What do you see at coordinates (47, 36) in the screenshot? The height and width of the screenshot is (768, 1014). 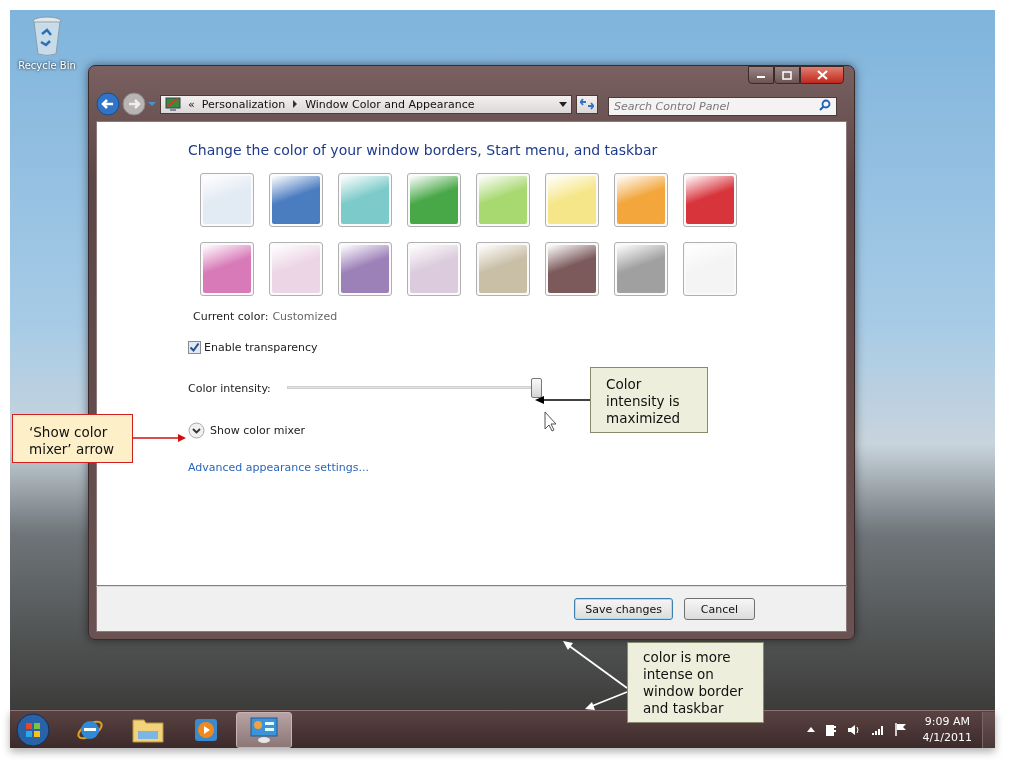 I see `recycle-bin-icon` at bounding box center [47, 36].